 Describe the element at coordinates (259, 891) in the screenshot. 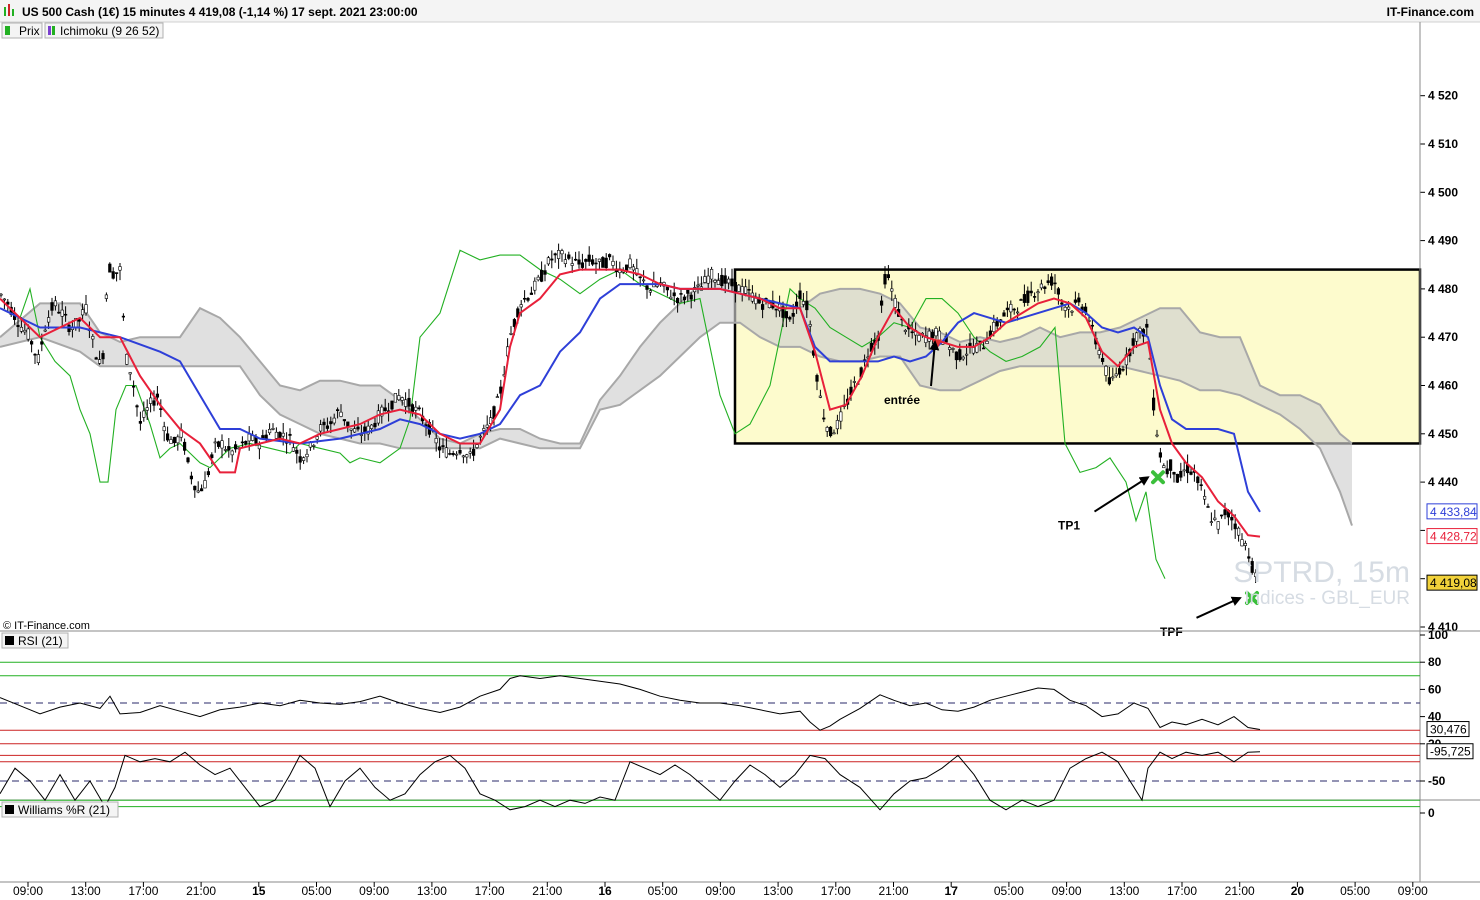

I see `time-tick-label: 15` at that location.